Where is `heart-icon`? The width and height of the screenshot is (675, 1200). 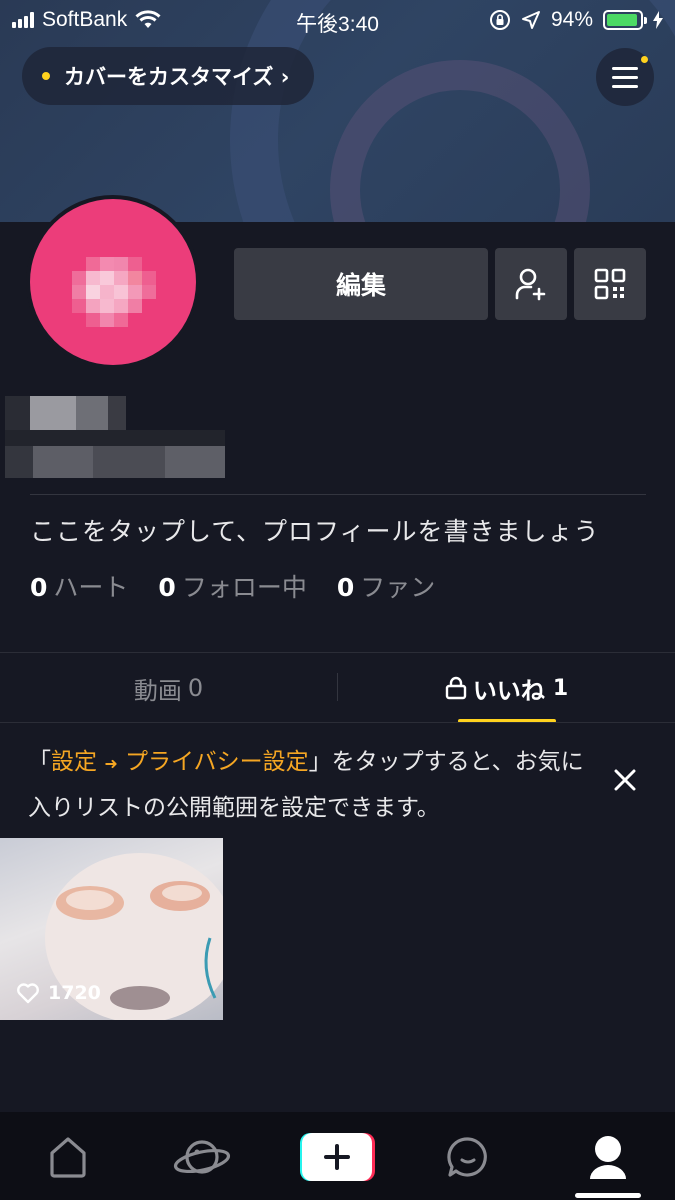
heart-icon is located at coordinates (28, 993).